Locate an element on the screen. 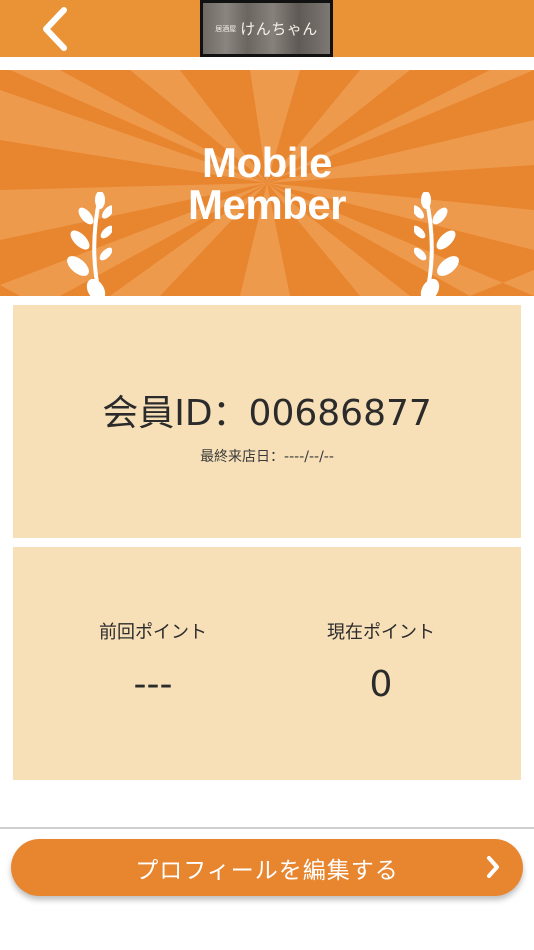  edit-profile-label: プロフィールを編集する is located at coordinates (267, 870).